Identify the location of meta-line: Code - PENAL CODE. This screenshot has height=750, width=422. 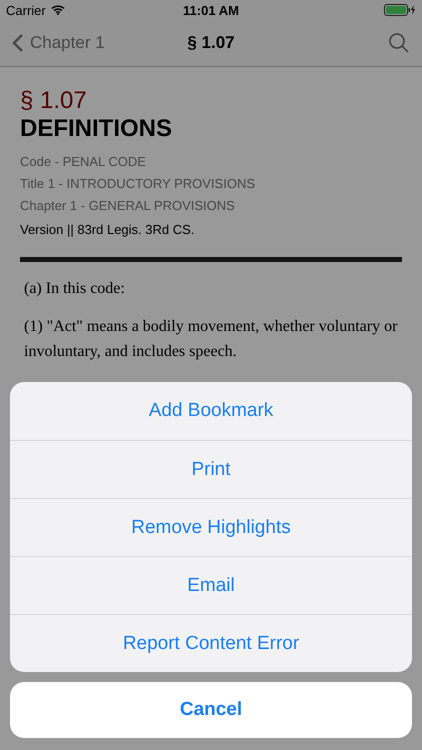
(83, 162).